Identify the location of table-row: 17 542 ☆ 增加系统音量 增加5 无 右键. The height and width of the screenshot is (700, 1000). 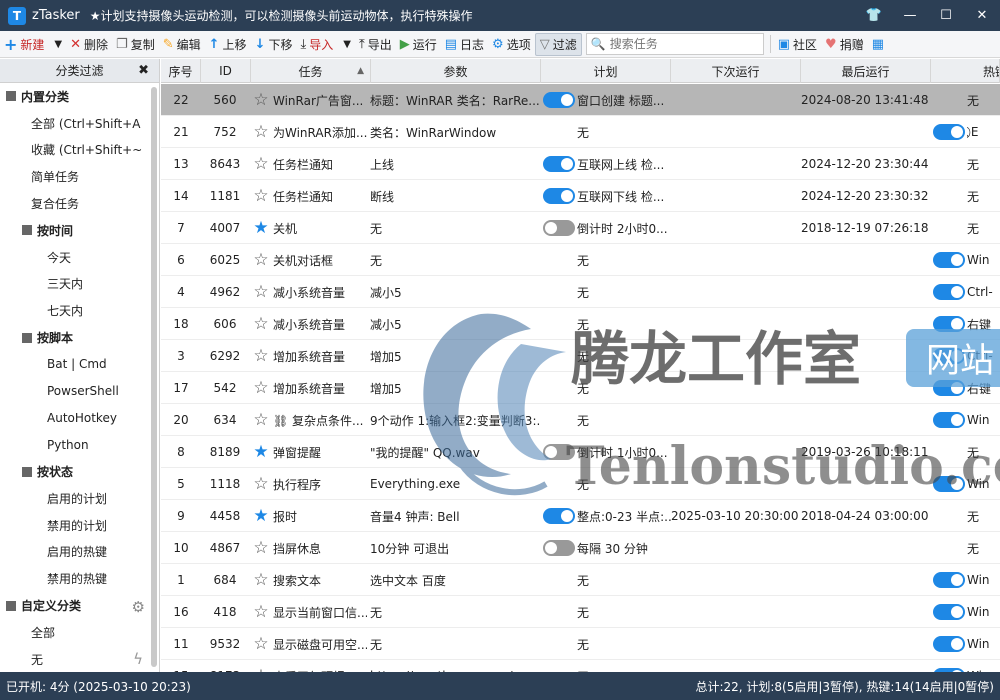
(580, 388).